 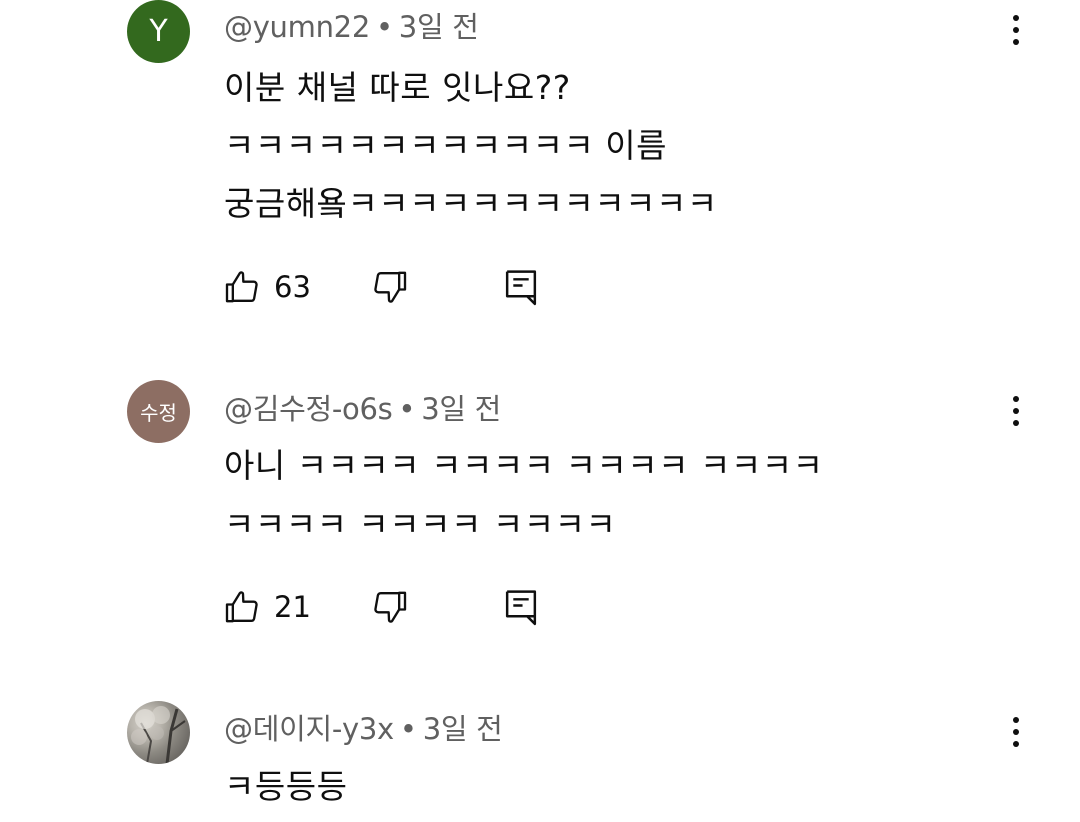 What do you see at coordinates (292, 607) in the screenshot?
I see `like-count: 21` at bounding box center [292, 607].